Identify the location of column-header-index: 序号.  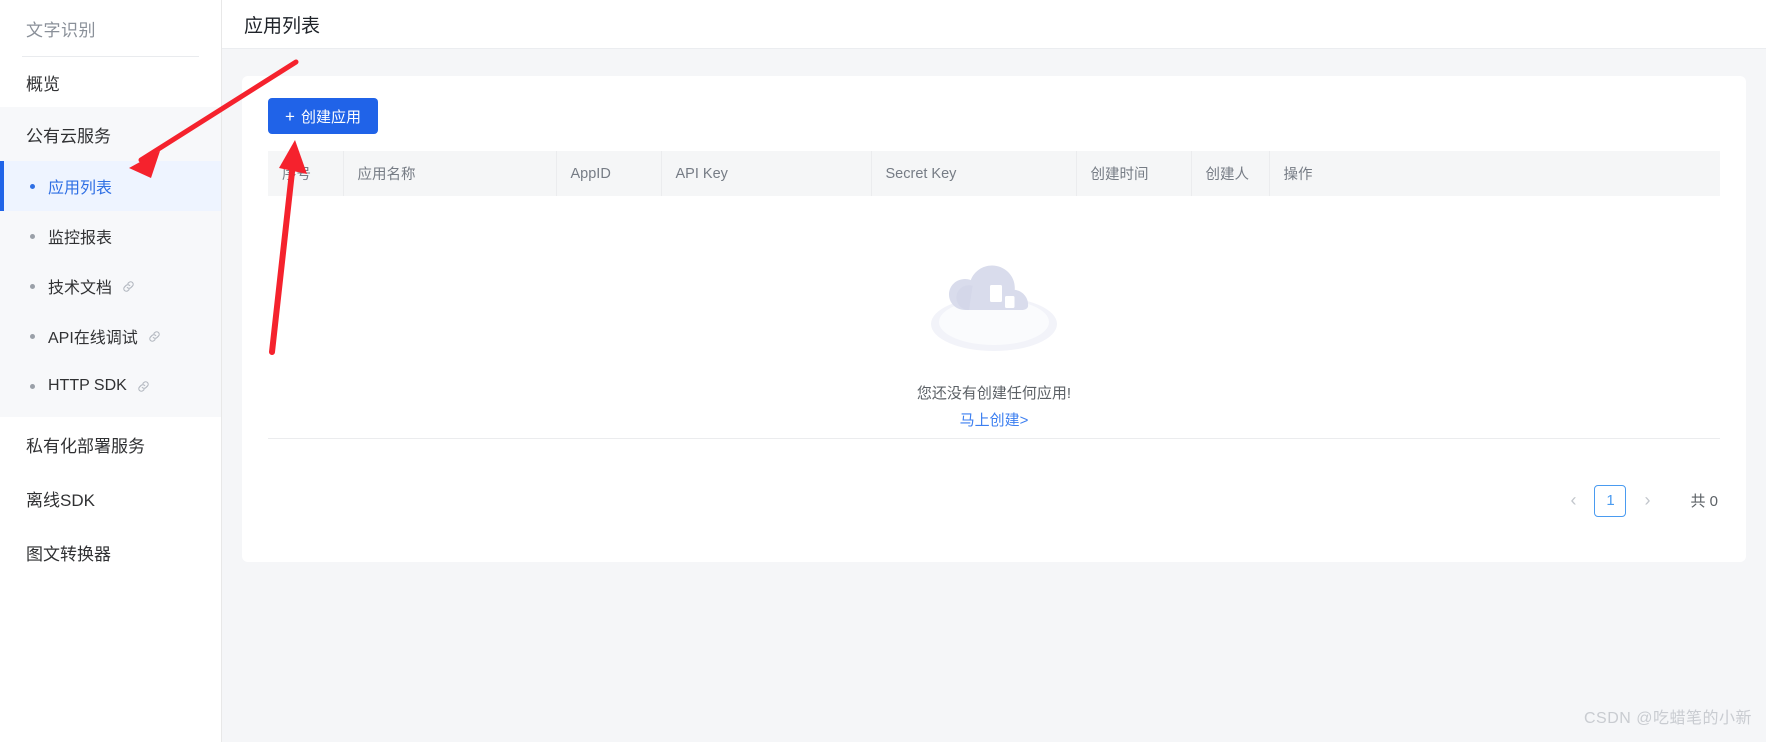
(306, 173).